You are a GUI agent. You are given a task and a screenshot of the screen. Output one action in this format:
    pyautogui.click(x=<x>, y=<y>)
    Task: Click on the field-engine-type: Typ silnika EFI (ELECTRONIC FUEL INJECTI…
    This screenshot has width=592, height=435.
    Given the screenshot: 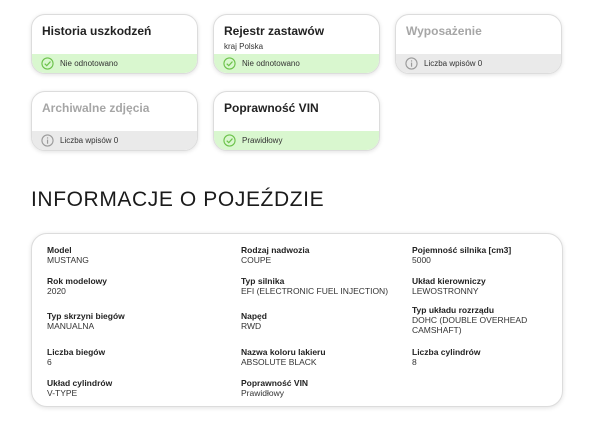 What is the action you would take?
    pyautogui.click(x=323, y=286)
    